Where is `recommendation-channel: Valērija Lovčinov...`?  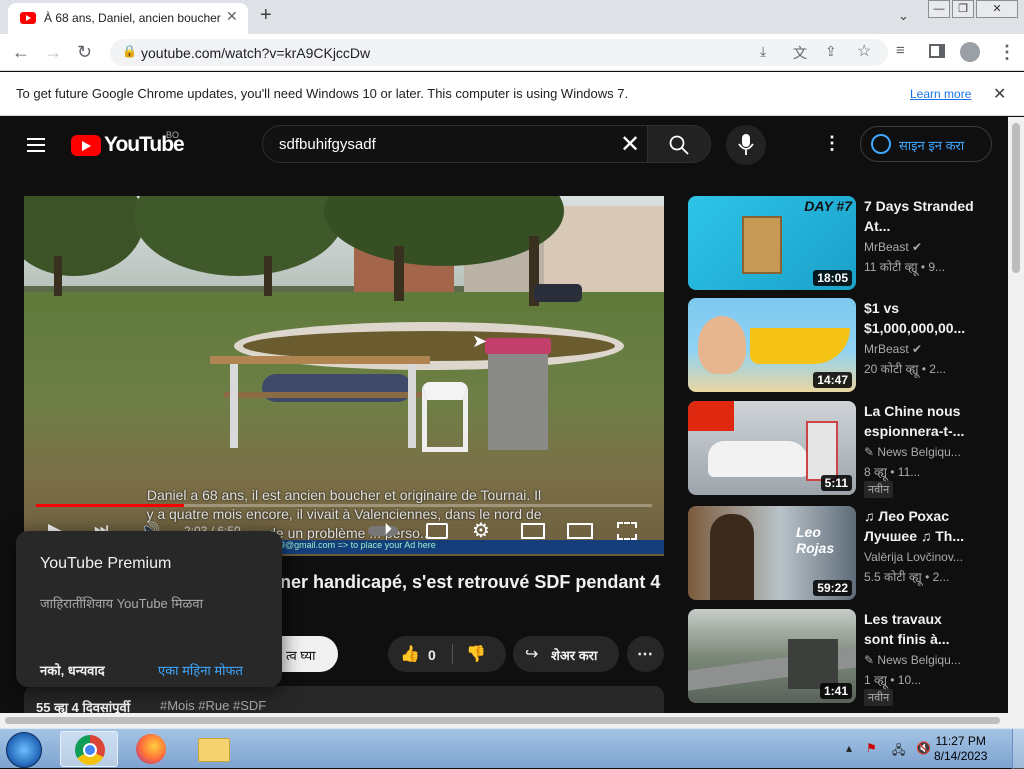
recommendation-channel: Valērija Lovčinov... is located at coordinates (913, 557).